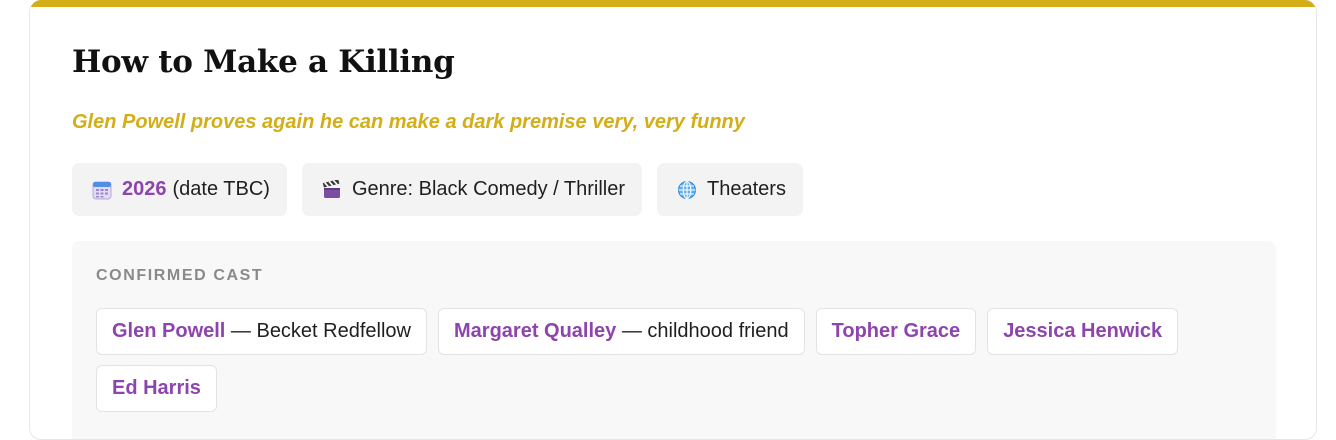 This screenshot has height=440, width=1336. I want to click on release-note: (date TBC), so click(221, 189).